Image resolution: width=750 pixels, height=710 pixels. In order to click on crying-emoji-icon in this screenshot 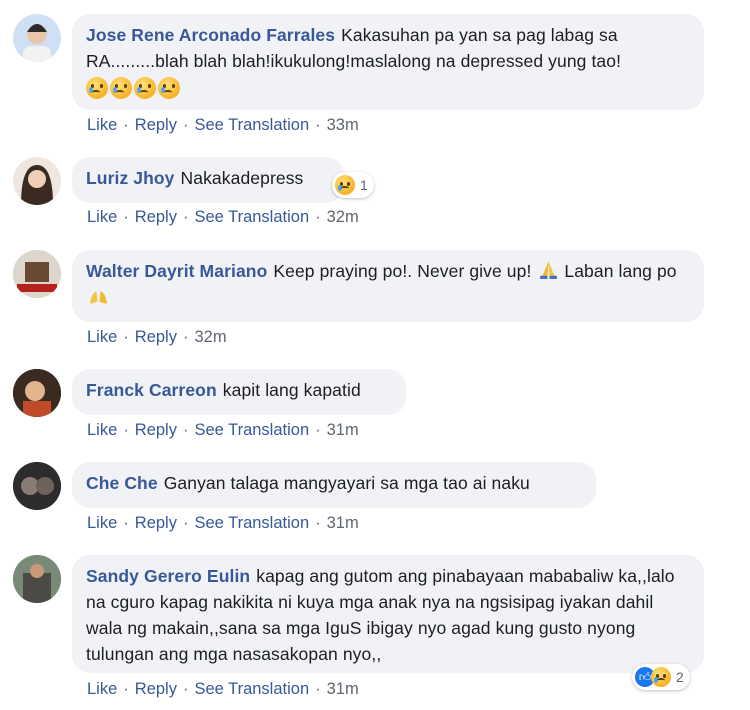, I will do `click(133, 88)`.